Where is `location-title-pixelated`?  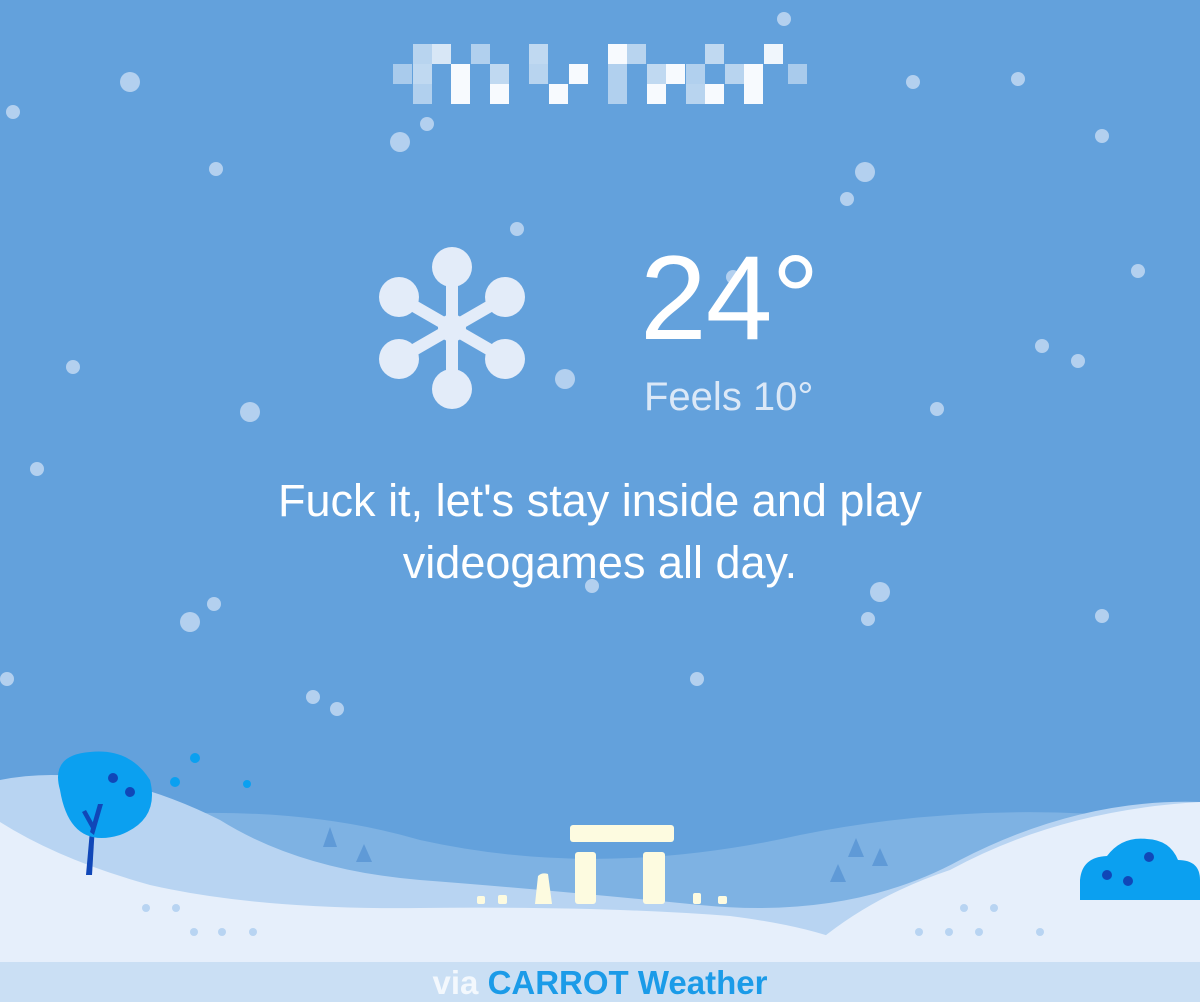
location-title-pixelated is located at coordinates (600, 74).